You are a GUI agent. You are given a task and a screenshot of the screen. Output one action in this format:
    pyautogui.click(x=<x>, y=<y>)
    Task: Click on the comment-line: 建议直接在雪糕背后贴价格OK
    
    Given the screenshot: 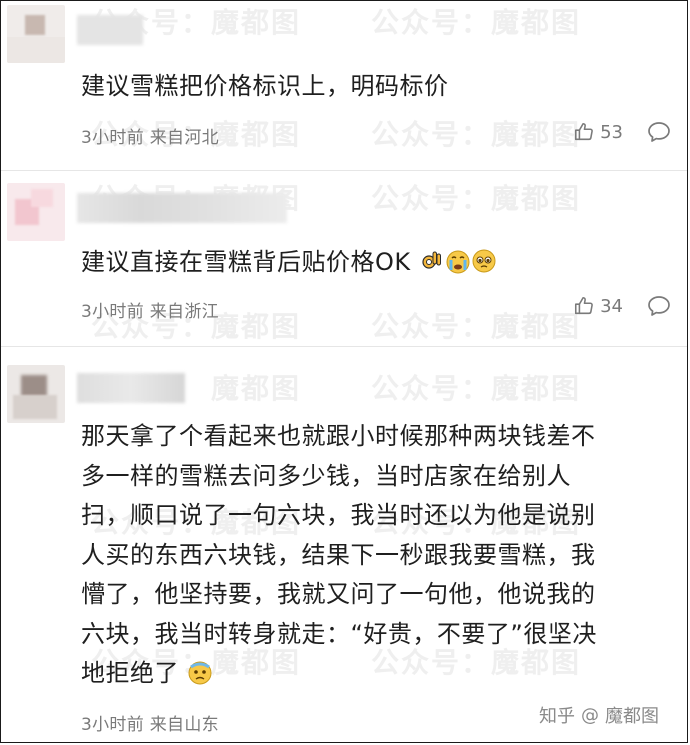 What is the action you would take?
    pyautogui.click(x=246, y=262)
    